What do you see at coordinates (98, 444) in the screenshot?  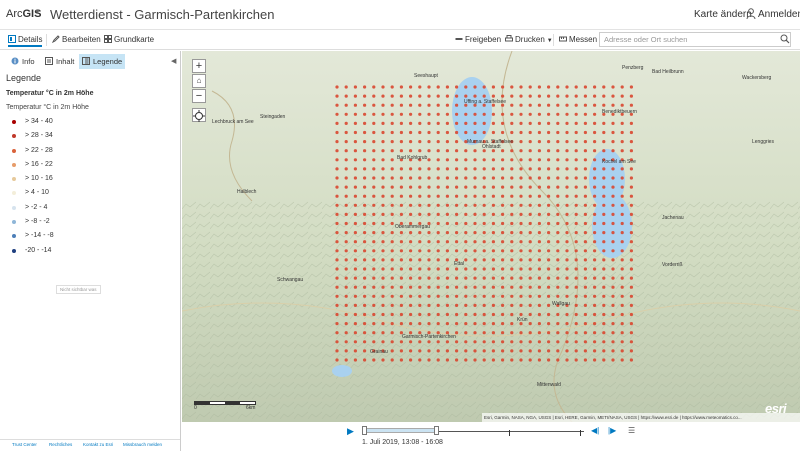 I see `footer-link-contact: Kontakt zu Esri` at bounding box center [98, 444].